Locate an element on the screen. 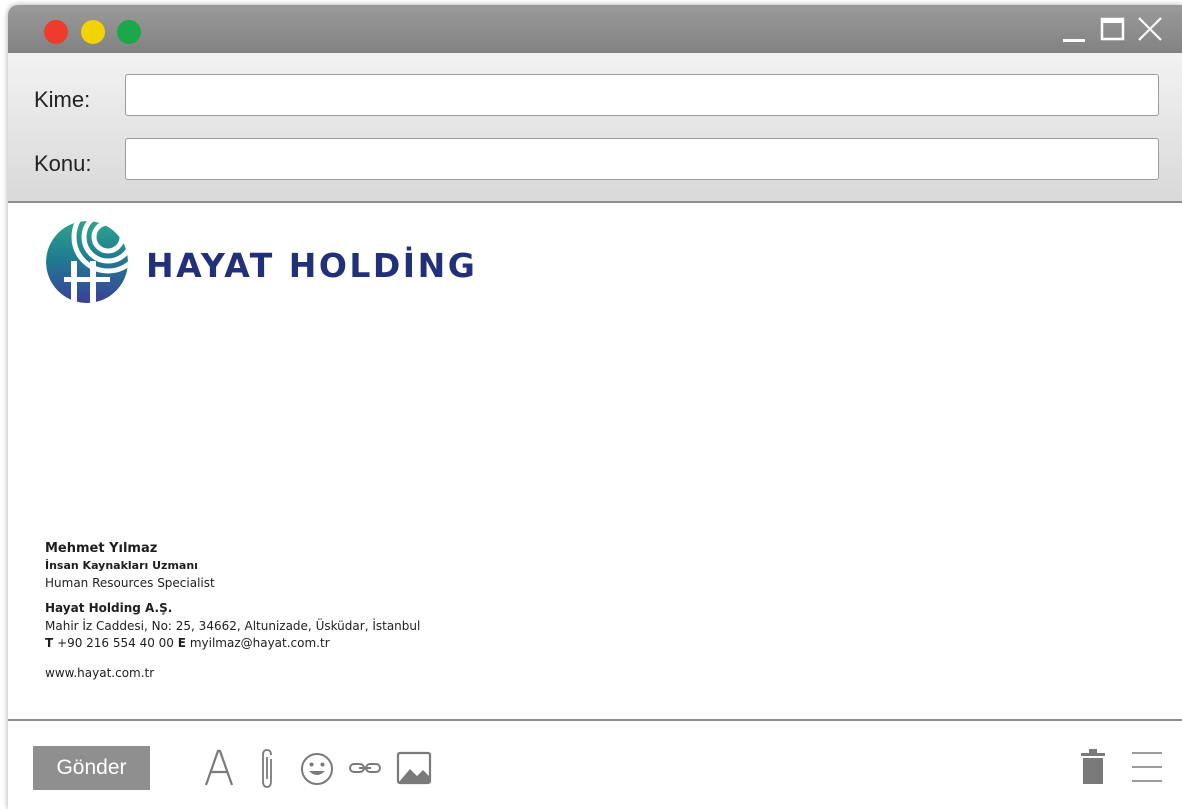 This screenshot has height=809, width=1182. email-label: E is located at coordinates (181, 643).